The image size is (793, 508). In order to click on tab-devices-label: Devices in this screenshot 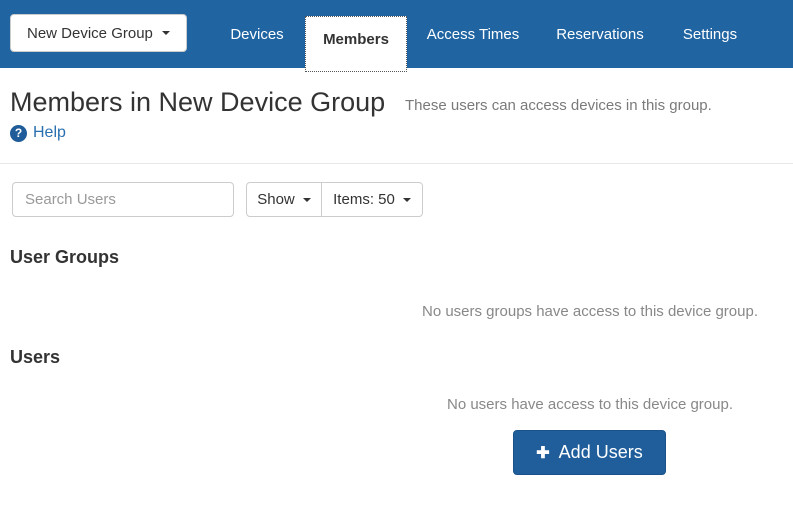, I will do `click(257, 34)`.